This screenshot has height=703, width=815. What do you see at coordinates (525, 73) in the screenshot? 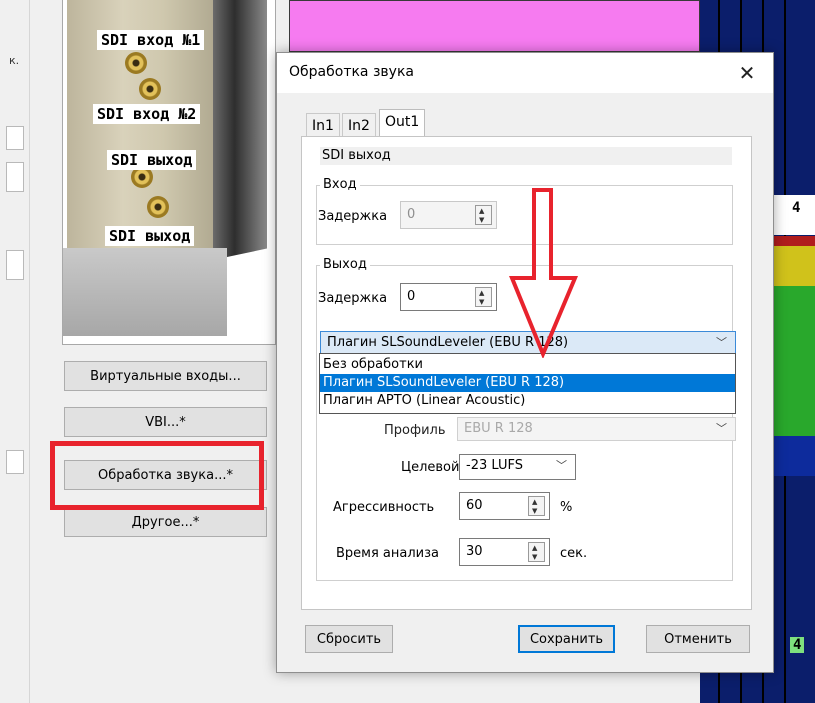
I see `dialog-titlebar: Обработка звука ✕` at bounding box center [525, 73].